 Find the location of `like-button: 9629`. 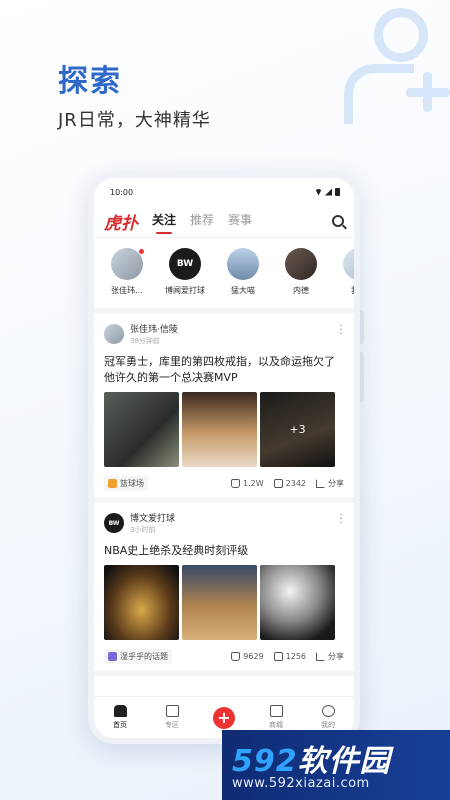

like-button: 9629 is located at coordinates (247, 656).